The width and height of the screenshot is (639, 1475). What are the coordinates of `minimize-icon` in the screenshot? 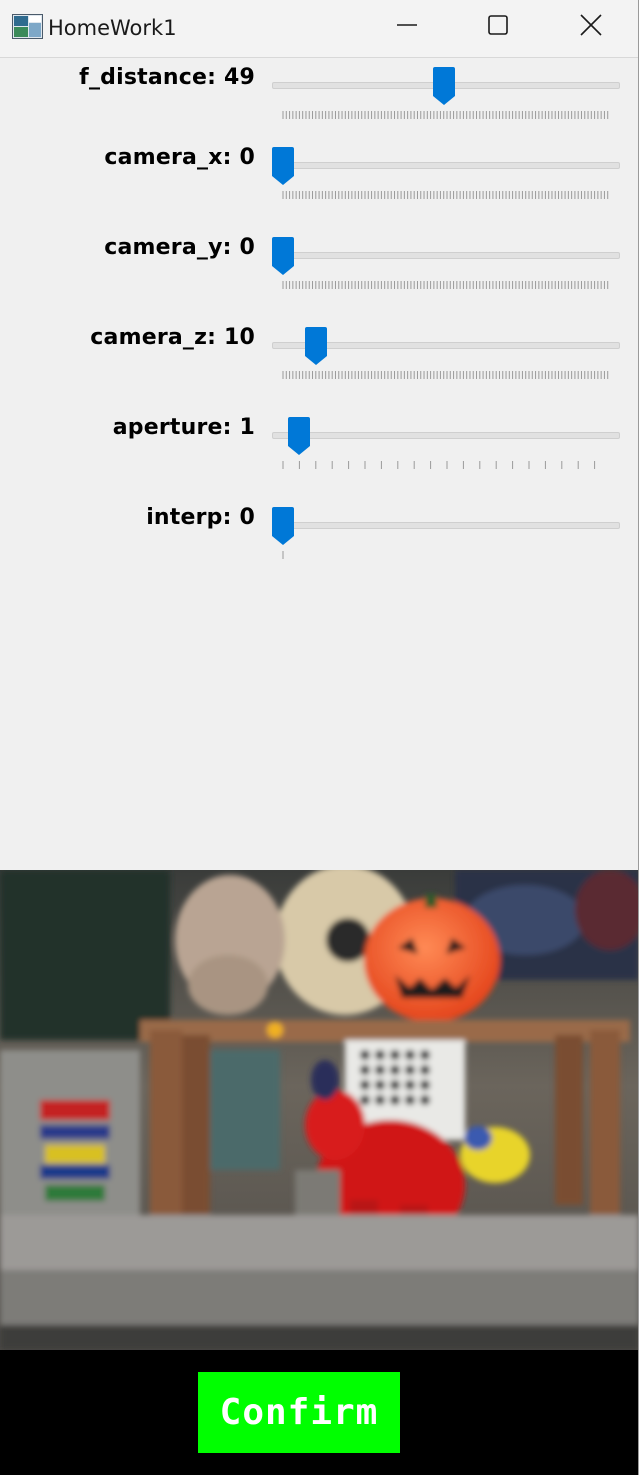 It's located at (407, 27).